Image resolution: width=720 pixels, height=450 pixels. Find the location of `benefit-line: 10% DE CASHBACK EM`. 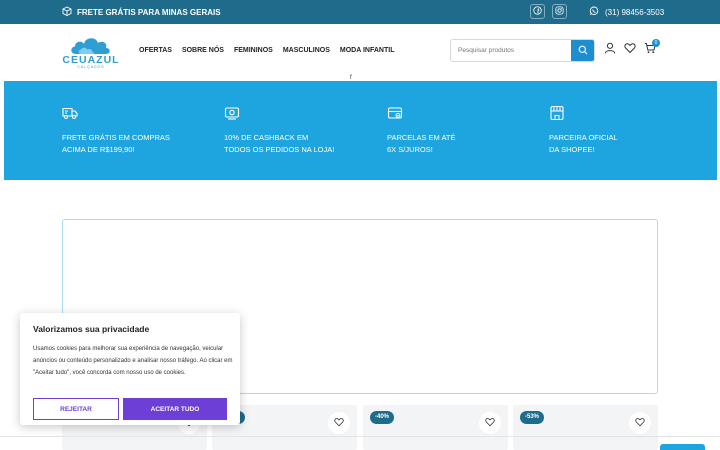

benefit-line: 10% DE CASHBACK EM is located at coordinates (266, 137).